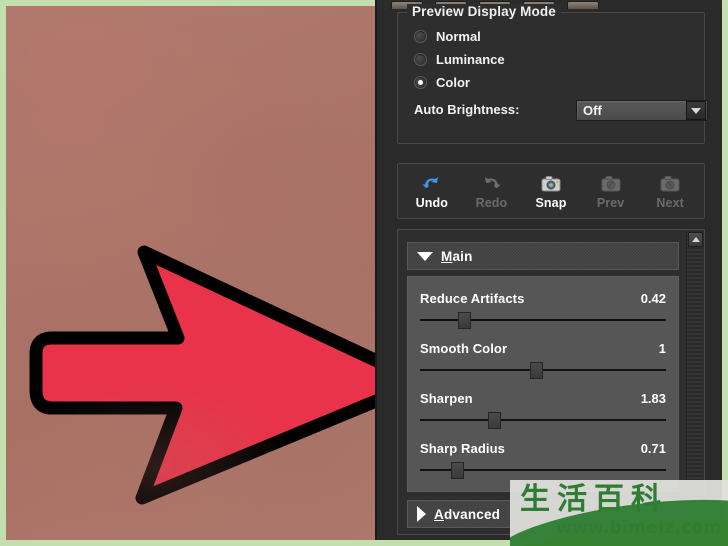  What do you see at coordinates (670, 202) in the screenshot?
I see `next-label: Next` at bounding box center [670, 202].